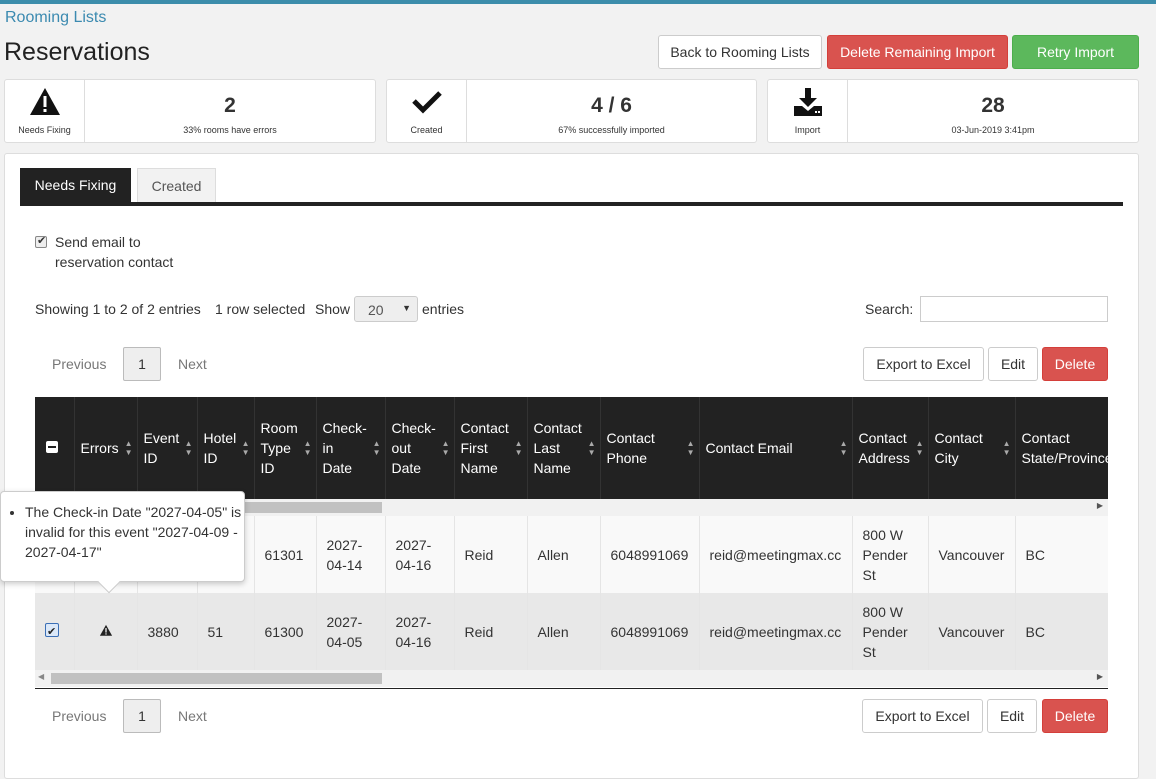  What do you see at coordinates (1061, 631) in the screenshot?
I see `state-cell: BC` at bounding box center [1061, 631].